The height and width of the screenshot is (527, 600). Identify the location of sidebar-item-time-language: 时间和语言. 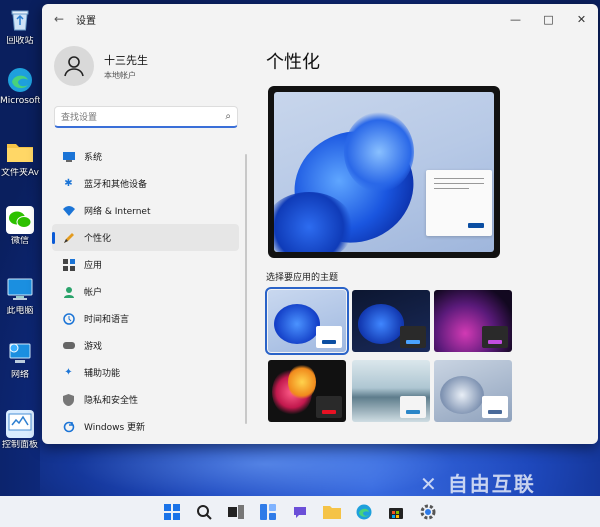
(145, 318).